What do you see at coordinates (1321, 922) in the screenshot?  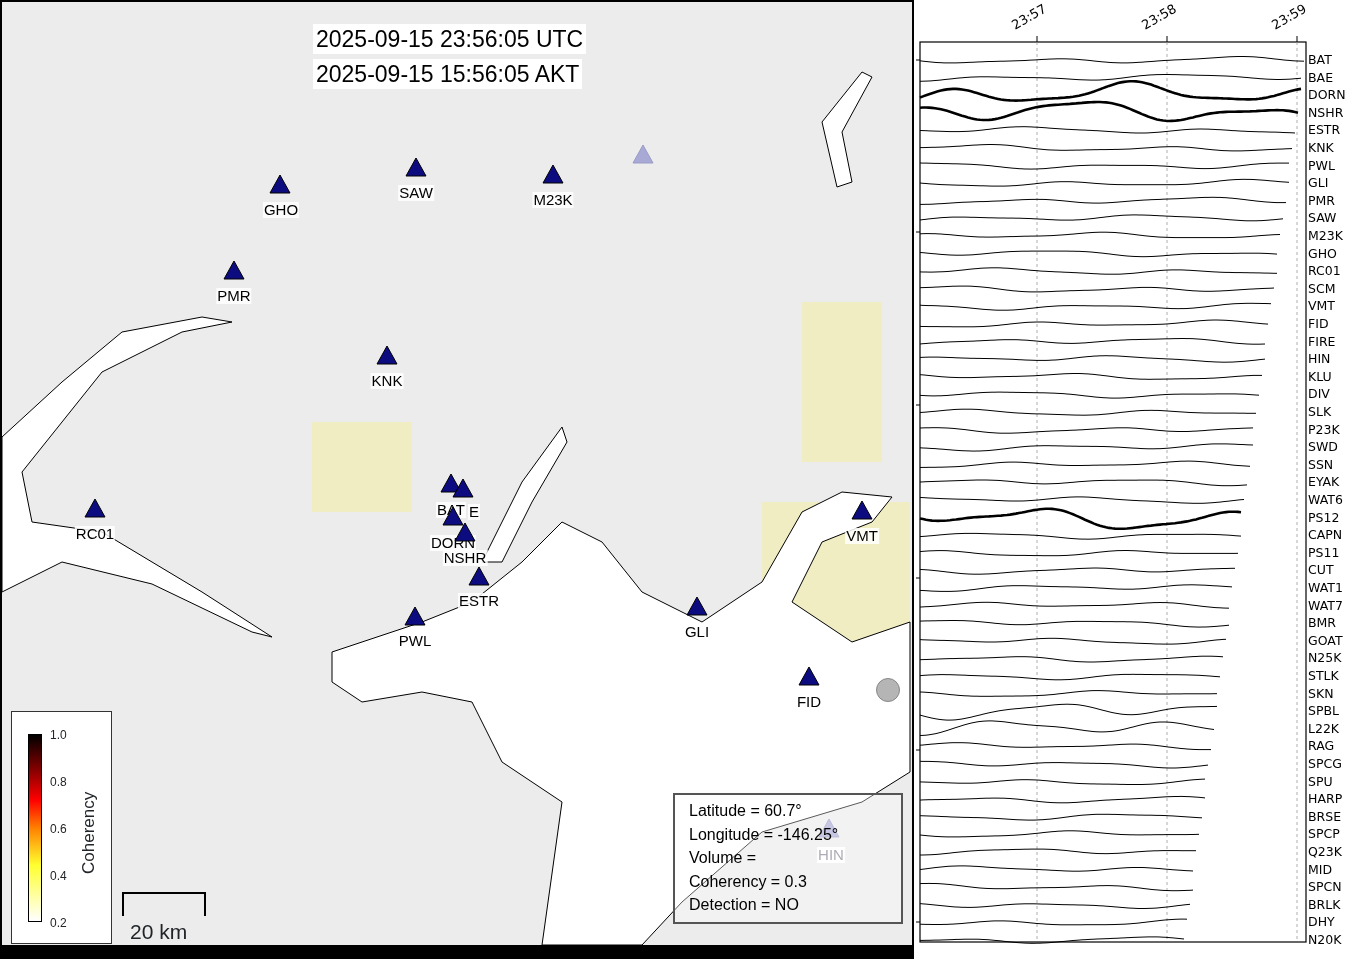 I see `station-code-label: DHY` at bounding box center [1321, 922].